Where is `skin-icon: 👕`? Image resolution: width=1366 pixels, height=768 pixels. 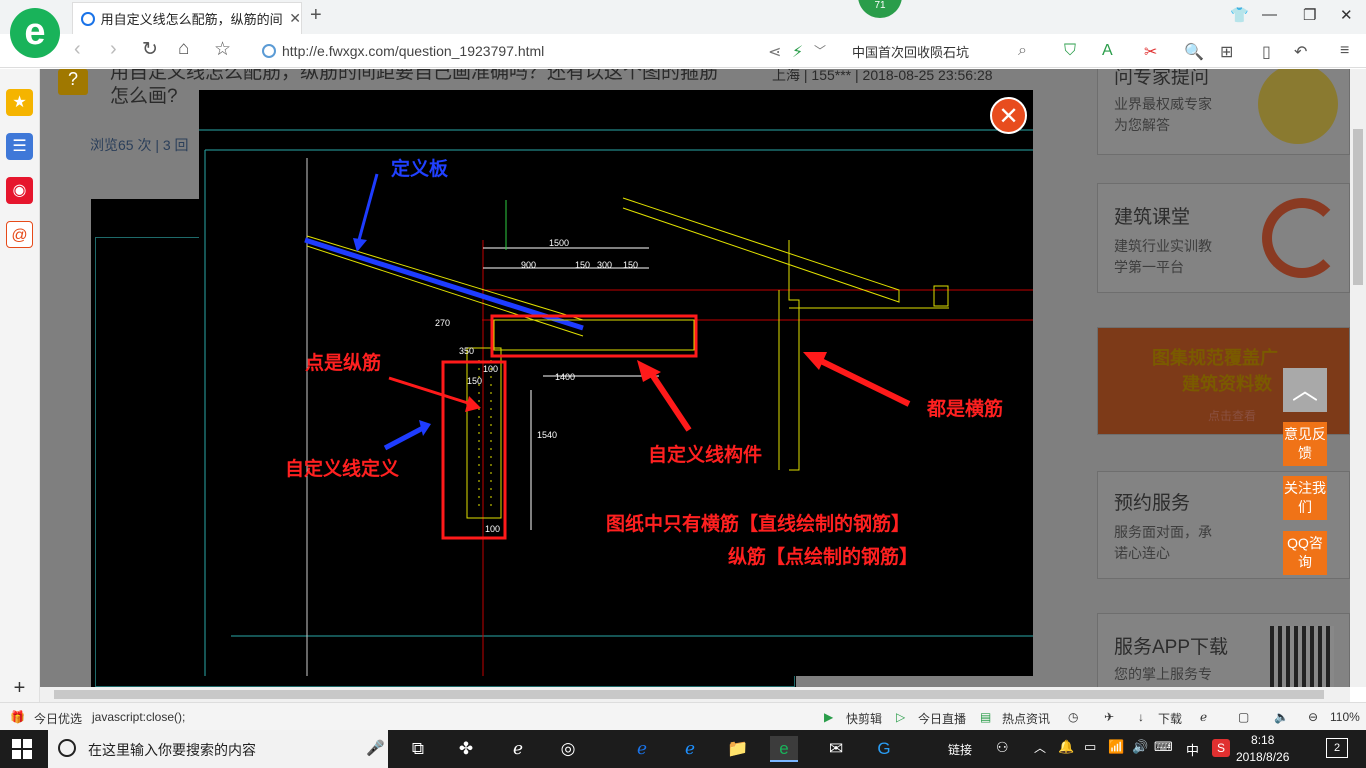 skin-icon: 👕 is located at coordinates (1239, 15).